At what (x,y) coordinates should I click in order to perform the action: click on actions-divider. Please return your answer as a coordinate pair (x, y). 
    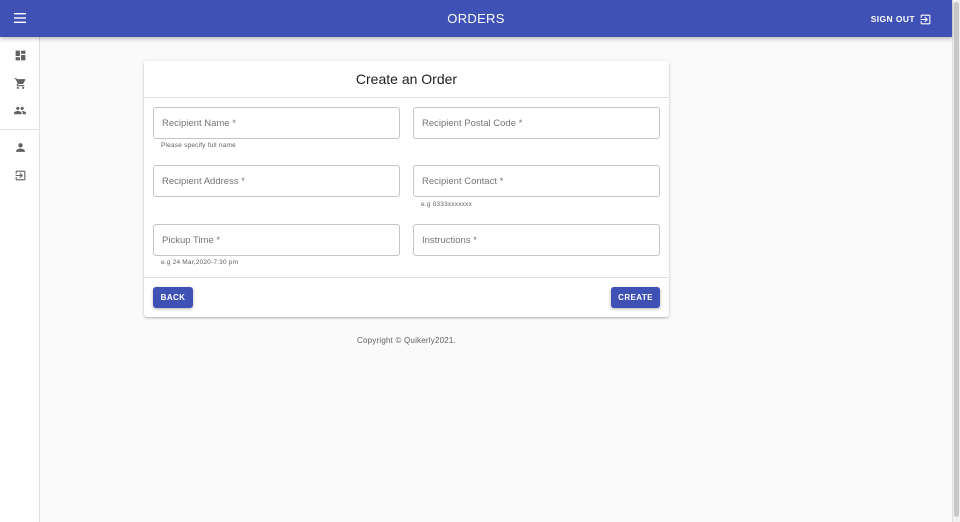
    Looking at the image, I should click on (406, 277).